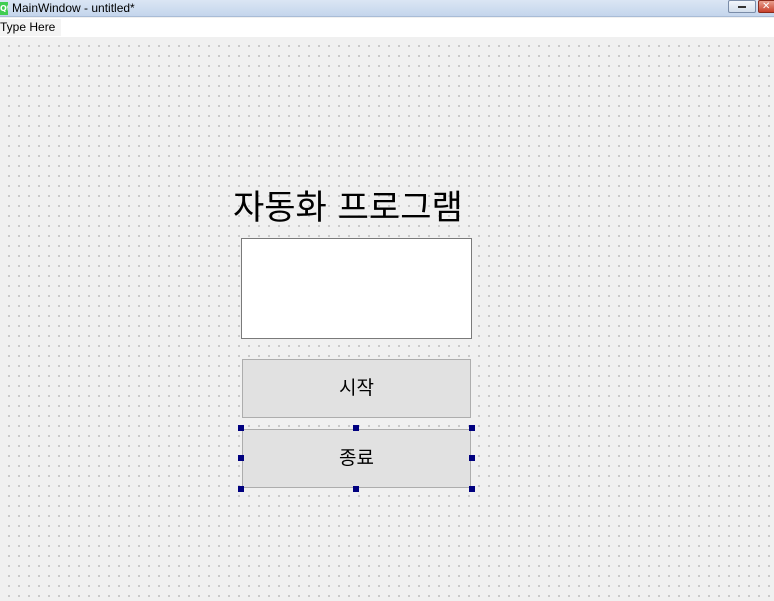 Image resolution: width=774 pixels, height=601 pixels. I want to click on selection-handle-bottom-left, so click(241, 489).